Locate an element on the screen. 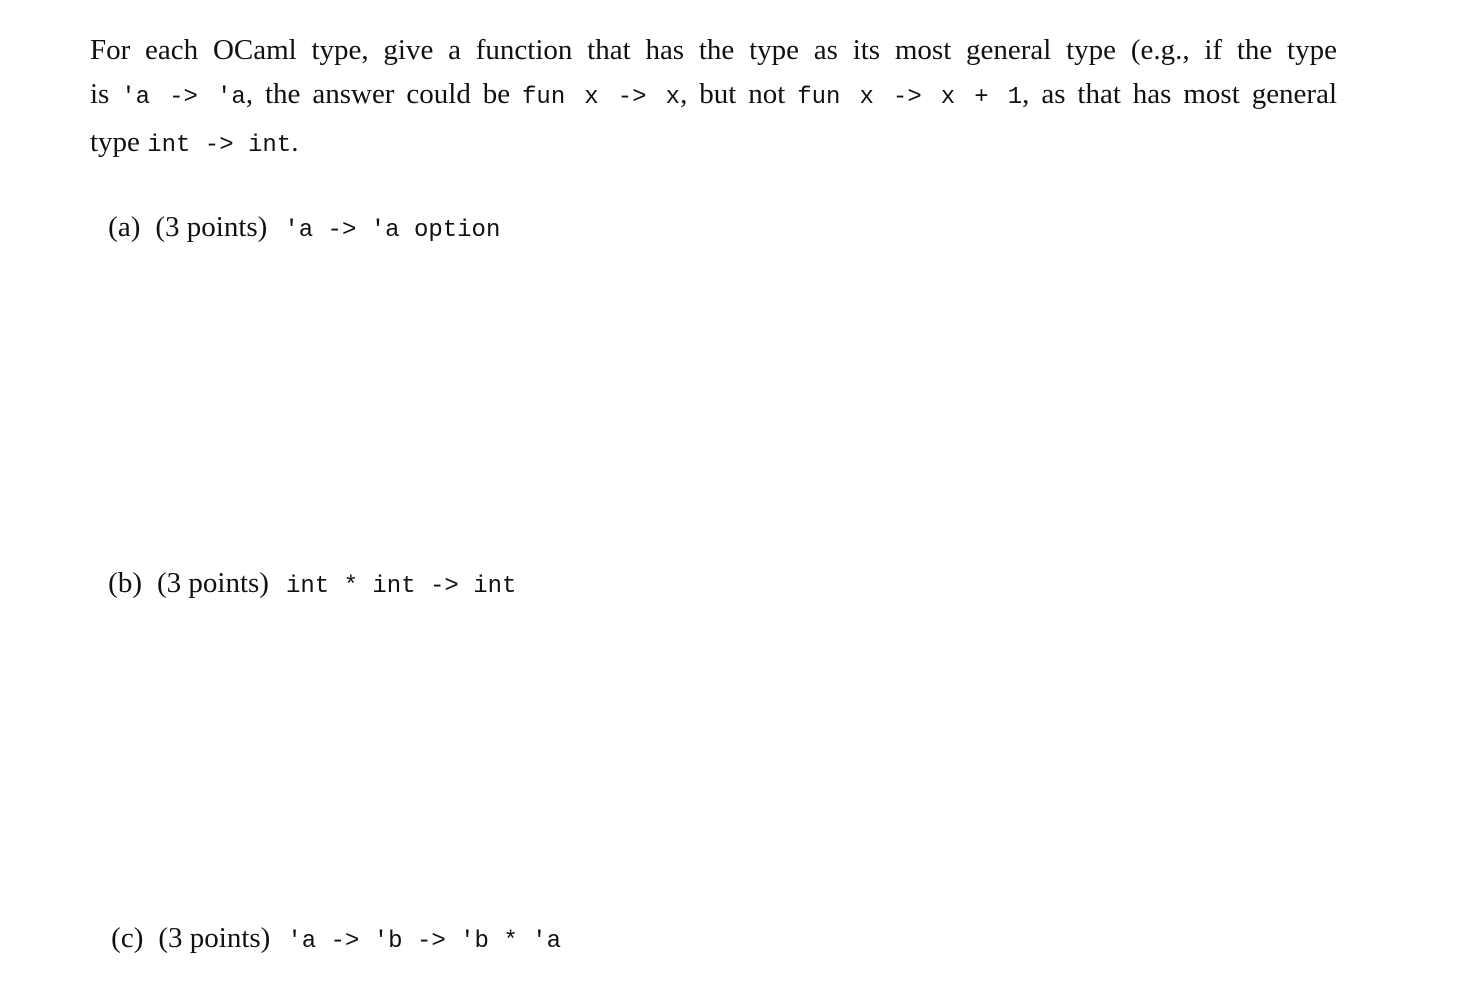 Image resolution: width=1478 pixels, height=984 pixels. code-example-bad: fun x -> x + 1 is located at coordinates (910, 97).